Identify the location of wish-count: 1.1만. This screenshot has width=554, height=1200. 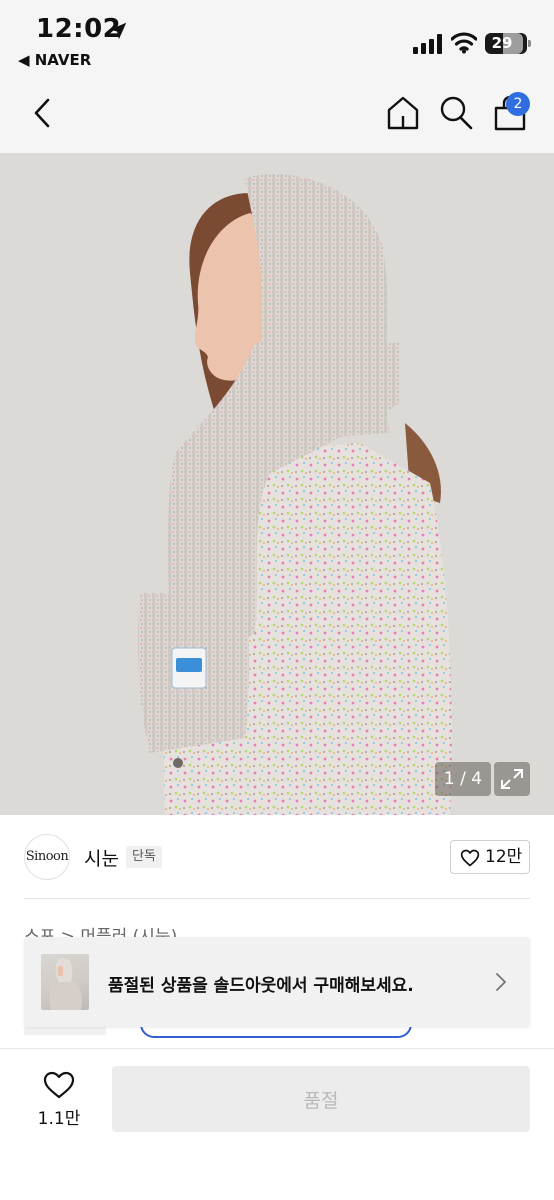
(59, 1119).